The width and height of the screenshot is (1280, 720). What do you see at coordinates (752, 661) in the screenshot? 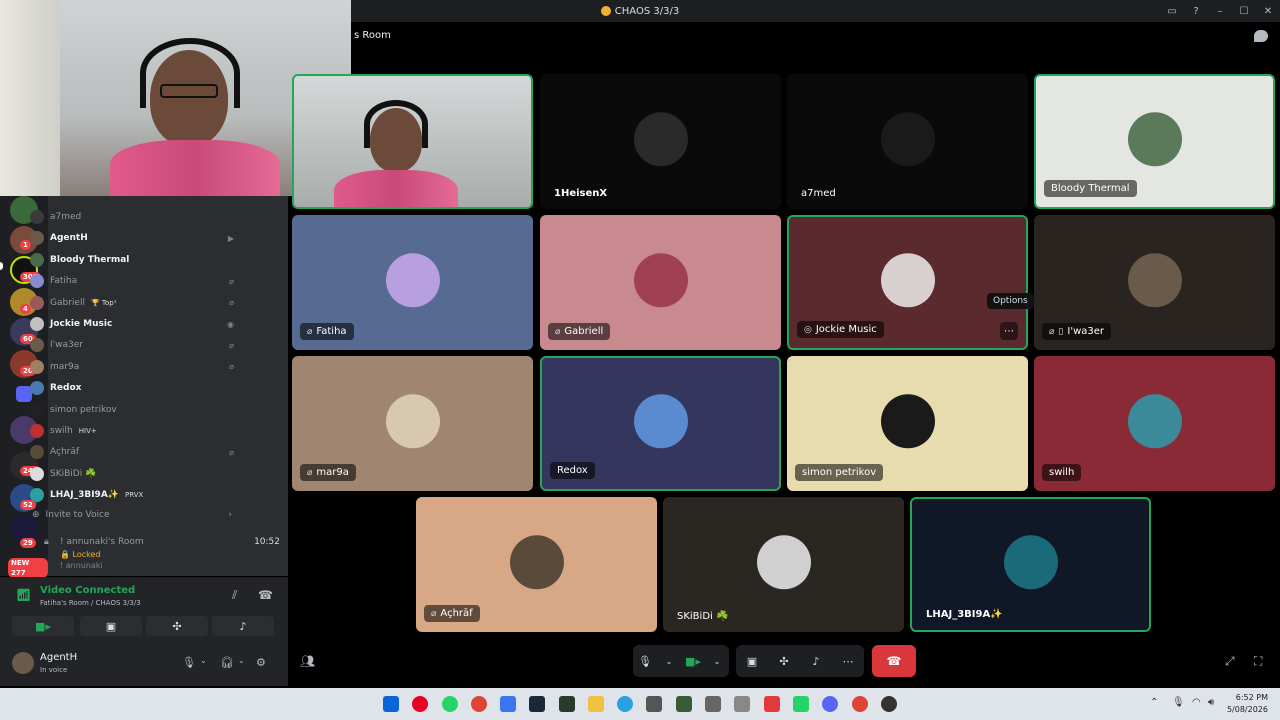
I see `screen-share-icon: ▣` at bounding box center [752, 661].